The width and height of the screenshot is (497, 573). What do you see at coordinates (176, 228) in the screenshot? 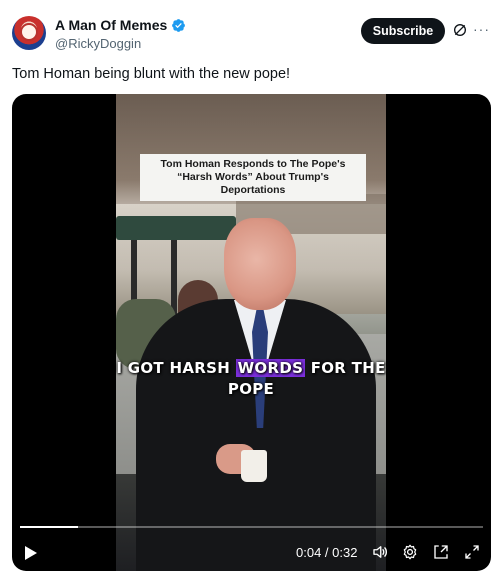
I see `background-canopy` at bounding box center [176, 228].